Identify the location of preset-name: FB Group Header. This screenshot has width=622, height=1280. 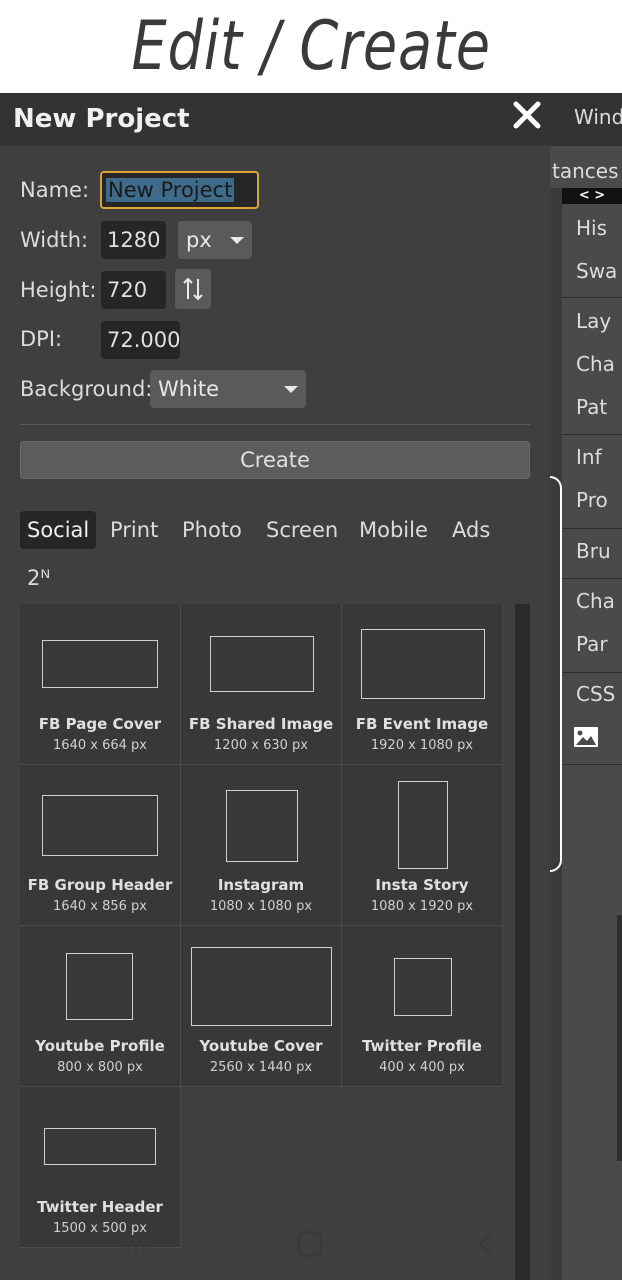
(100, 885).